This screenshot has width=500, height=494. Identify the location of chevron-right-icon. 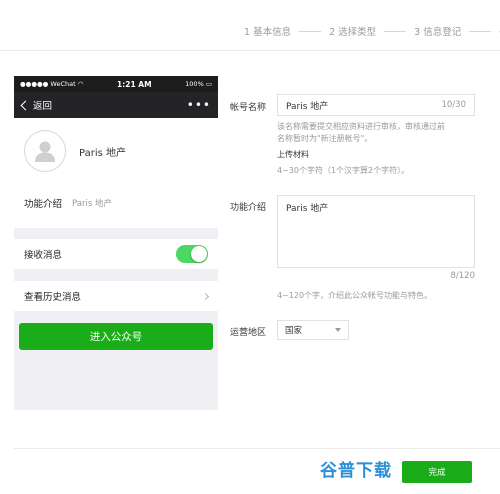
(205, 296).